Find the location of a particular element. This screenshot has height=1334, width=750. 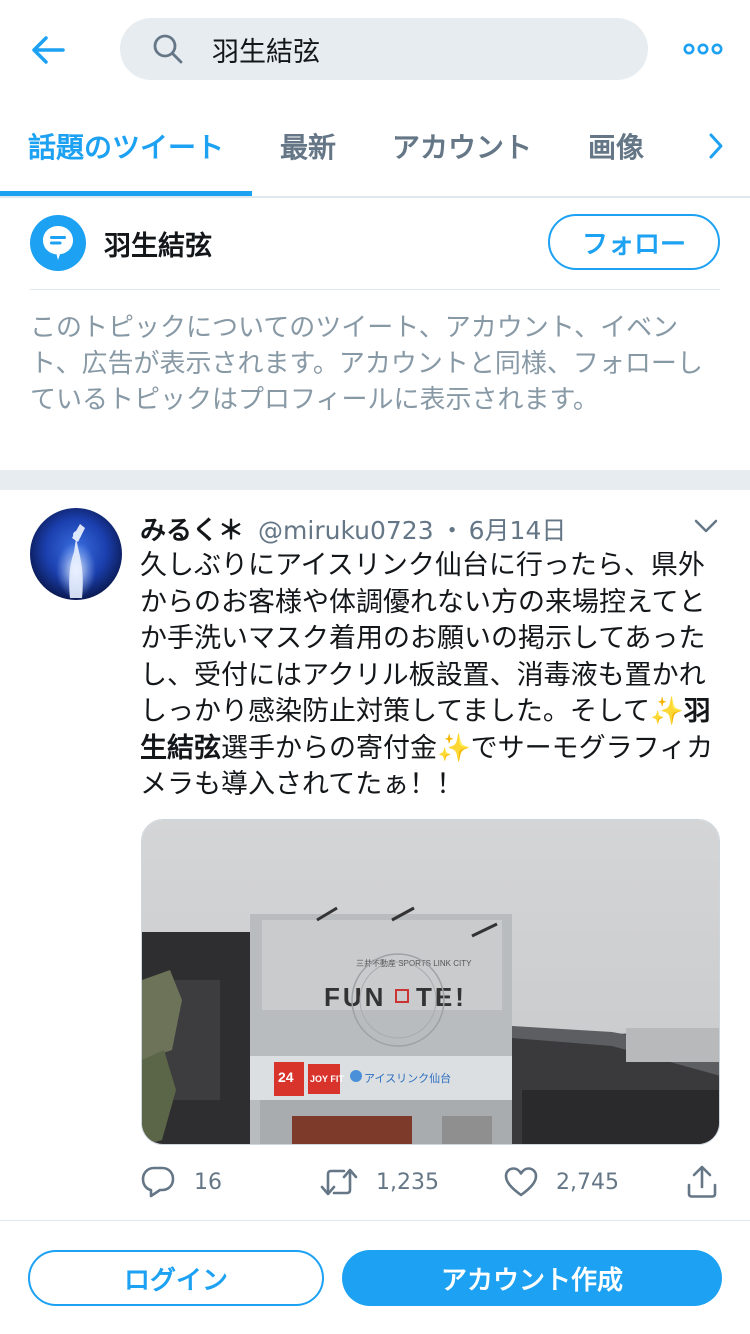

tweet-author-name: みるく＊ is located at coordinates (192, 531).